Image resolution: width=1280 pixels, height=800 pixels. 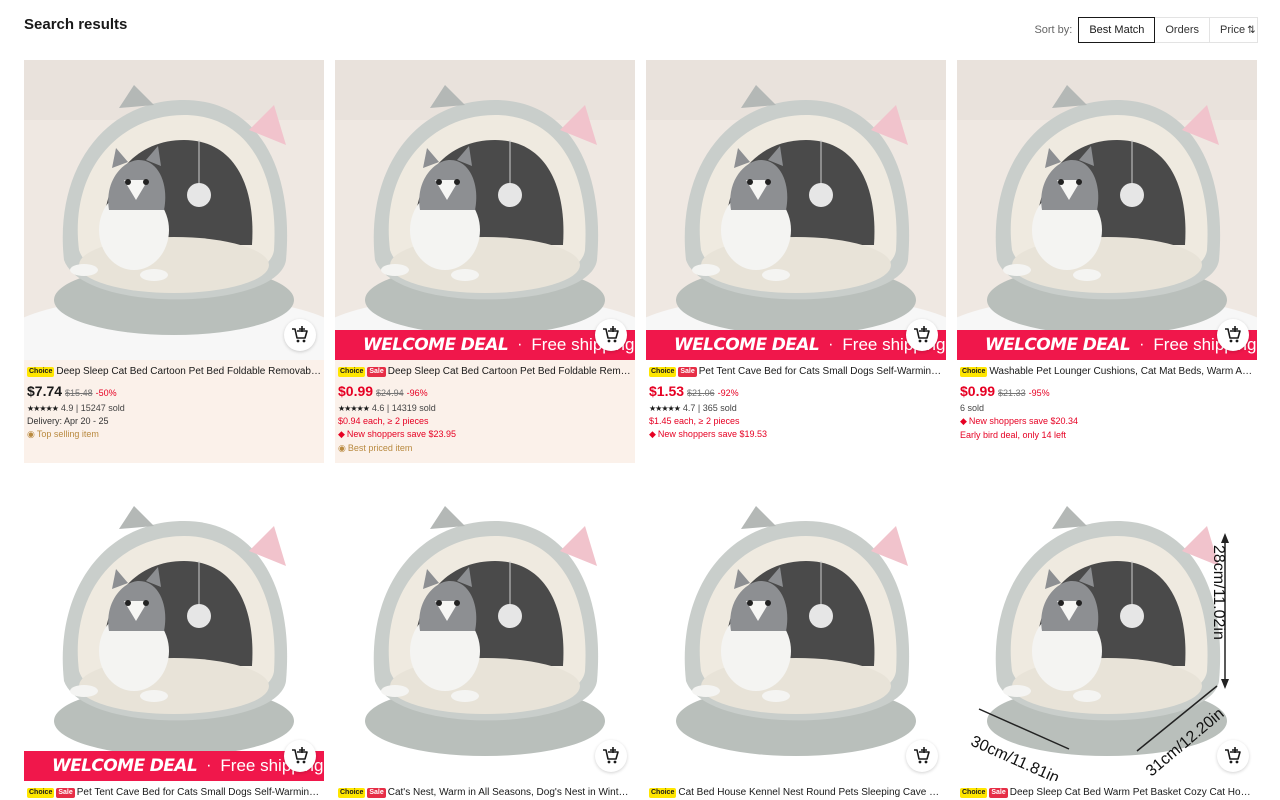 What do you see at coordinates (796, 434) in the screenshot?
I see `product-note: ◆ New shoppers save $19.53` at bounding box center [796, 434].